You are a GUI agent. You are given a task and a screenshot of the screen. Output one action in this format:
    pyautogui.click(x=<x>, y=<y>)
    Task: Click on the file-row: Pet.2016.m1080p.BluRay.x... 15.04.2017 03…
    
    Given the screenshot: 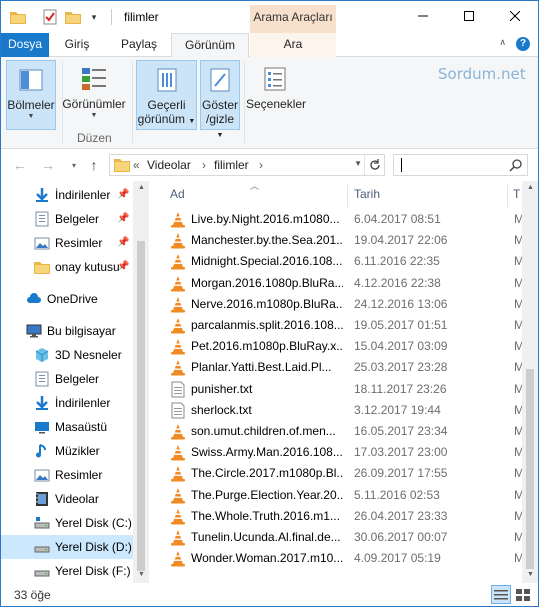 What is the action you would take?
    pyautogui.click(x=345, y=346)
    